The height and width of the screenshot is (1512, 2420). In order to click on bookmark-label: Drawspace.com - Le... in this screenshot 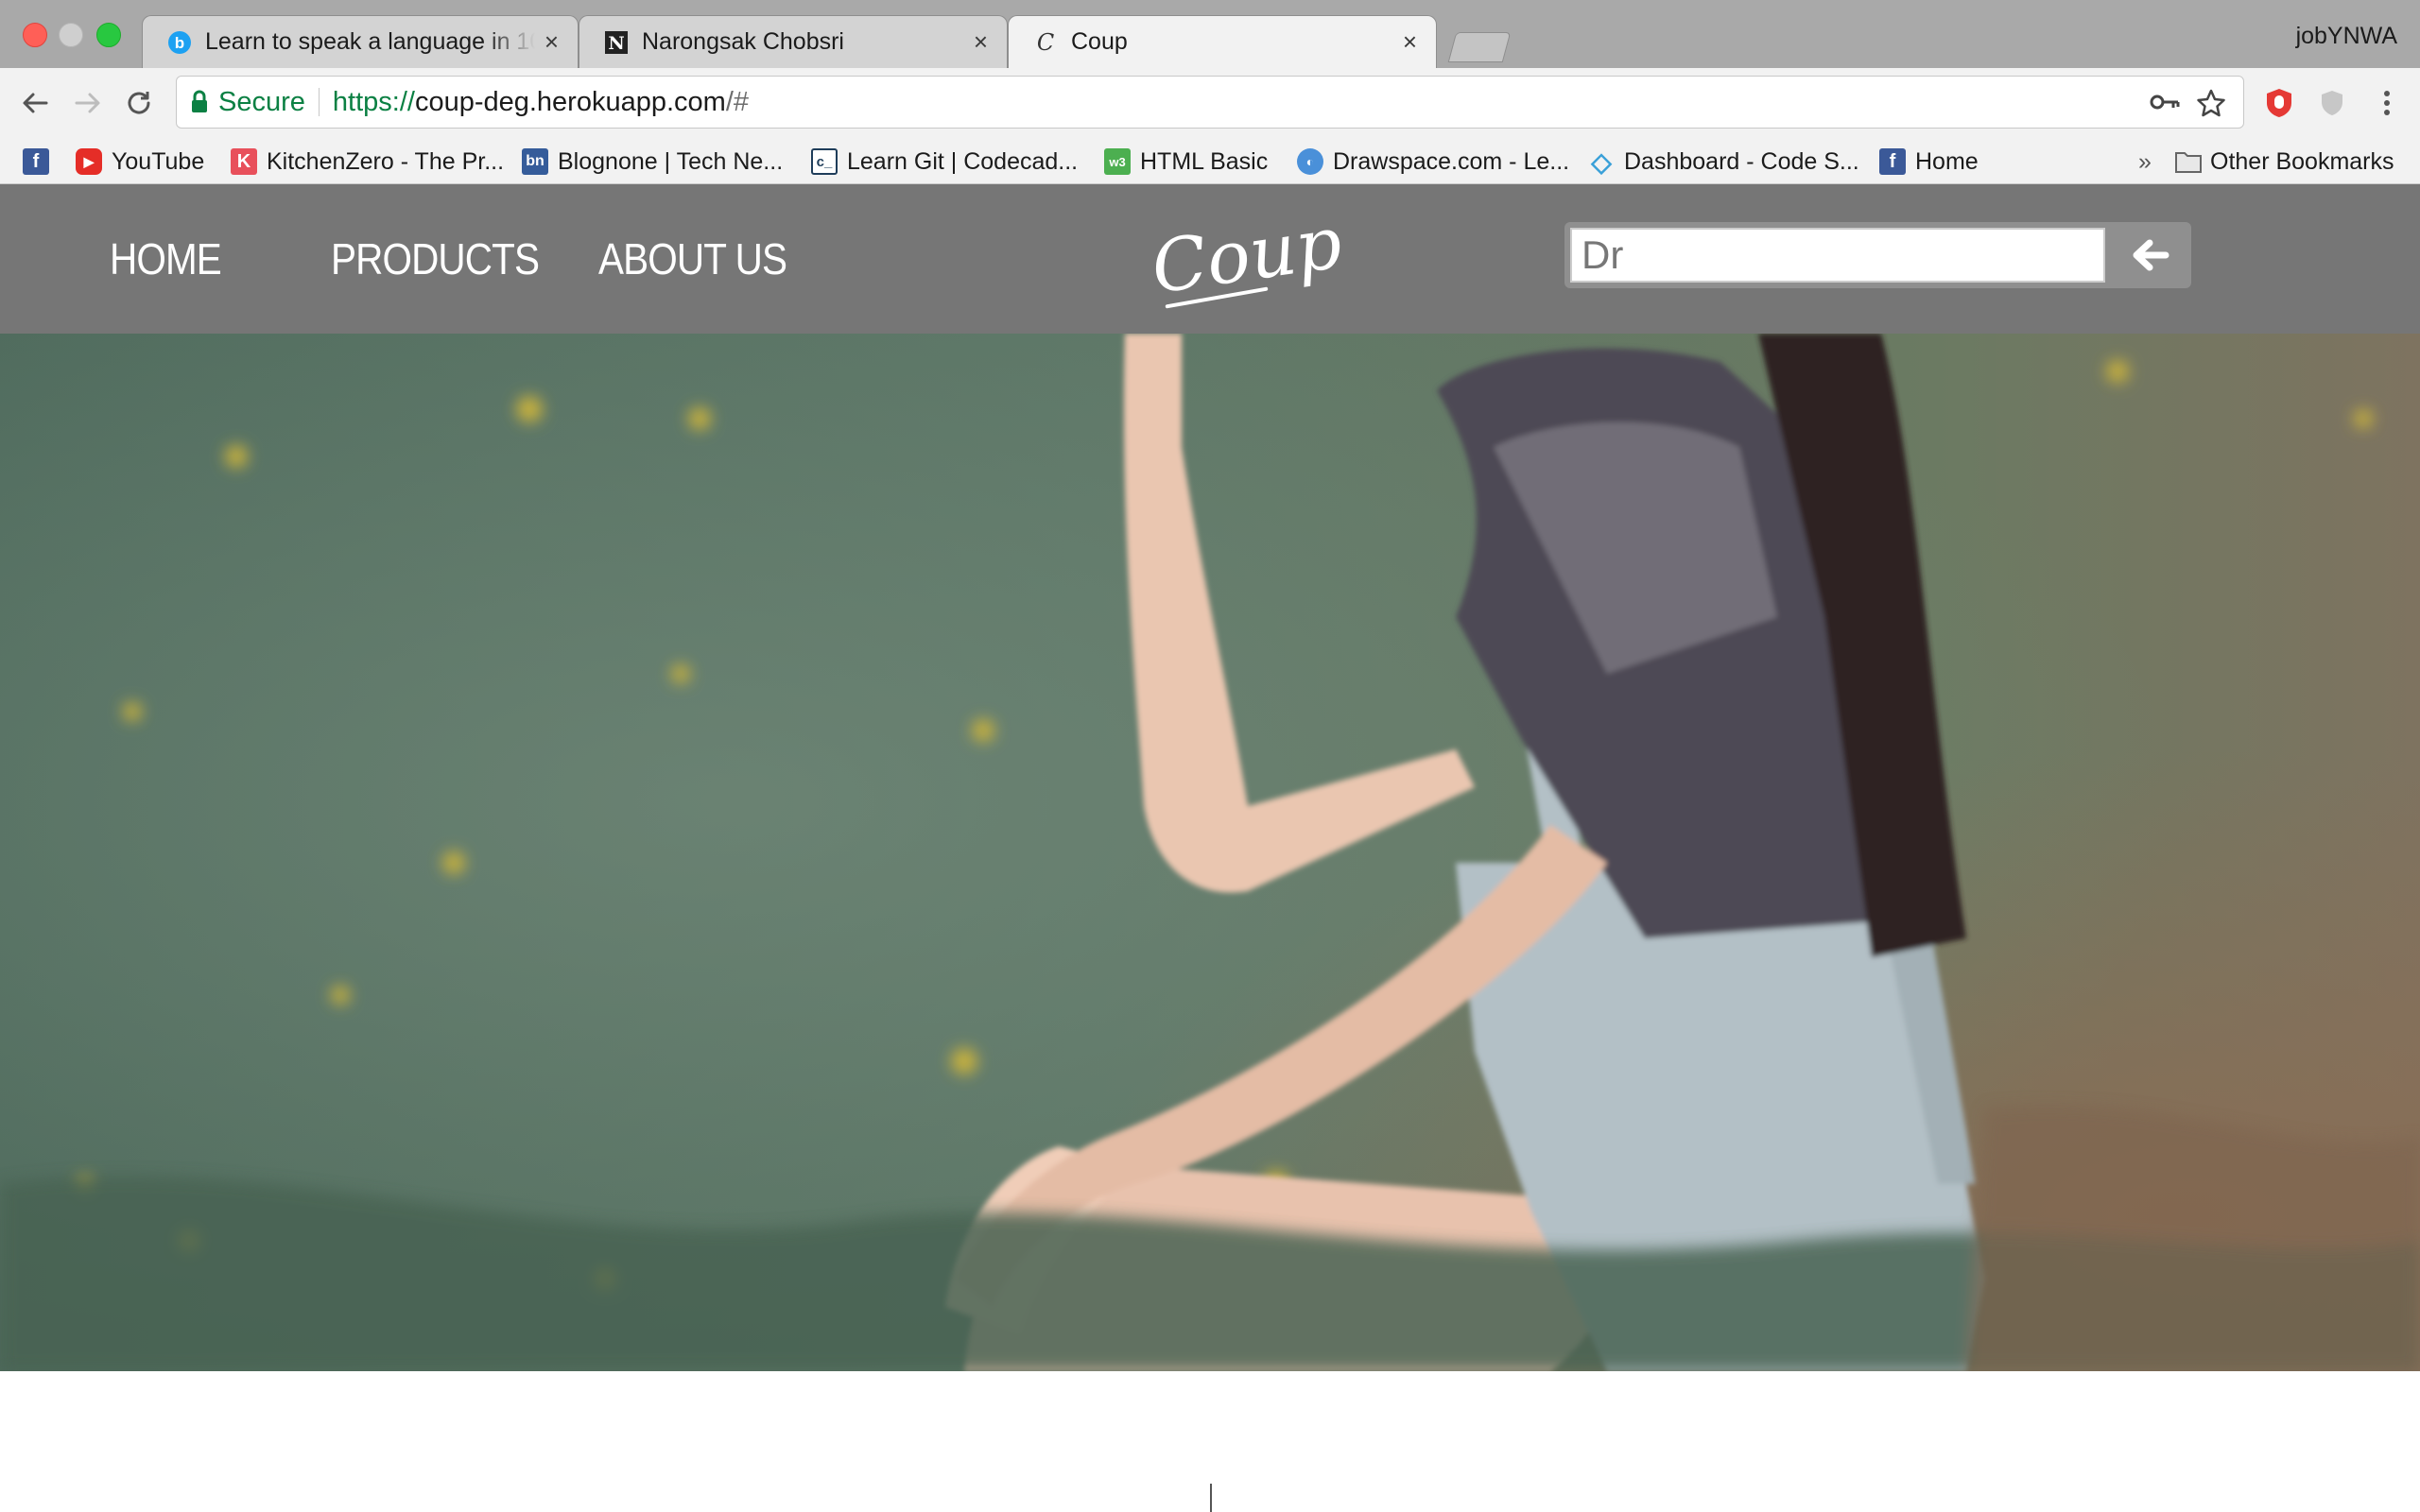, I will do `click(1452, 161)`.